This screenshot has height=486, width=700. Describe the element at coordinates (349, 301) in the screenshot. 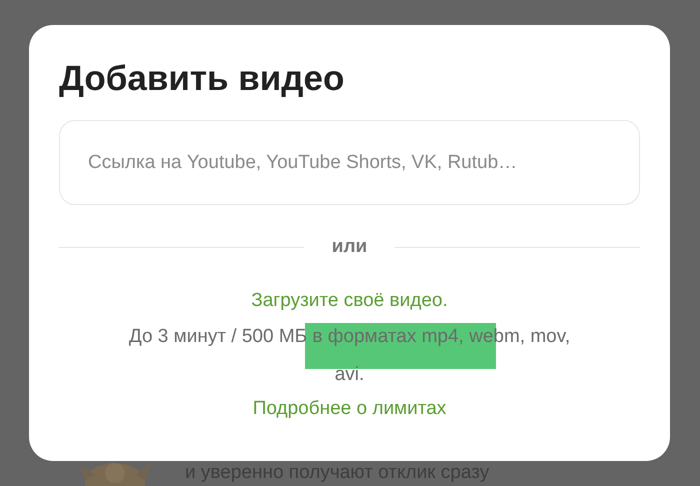

I see `upload-link: Загрузите своё видео.` at that location.